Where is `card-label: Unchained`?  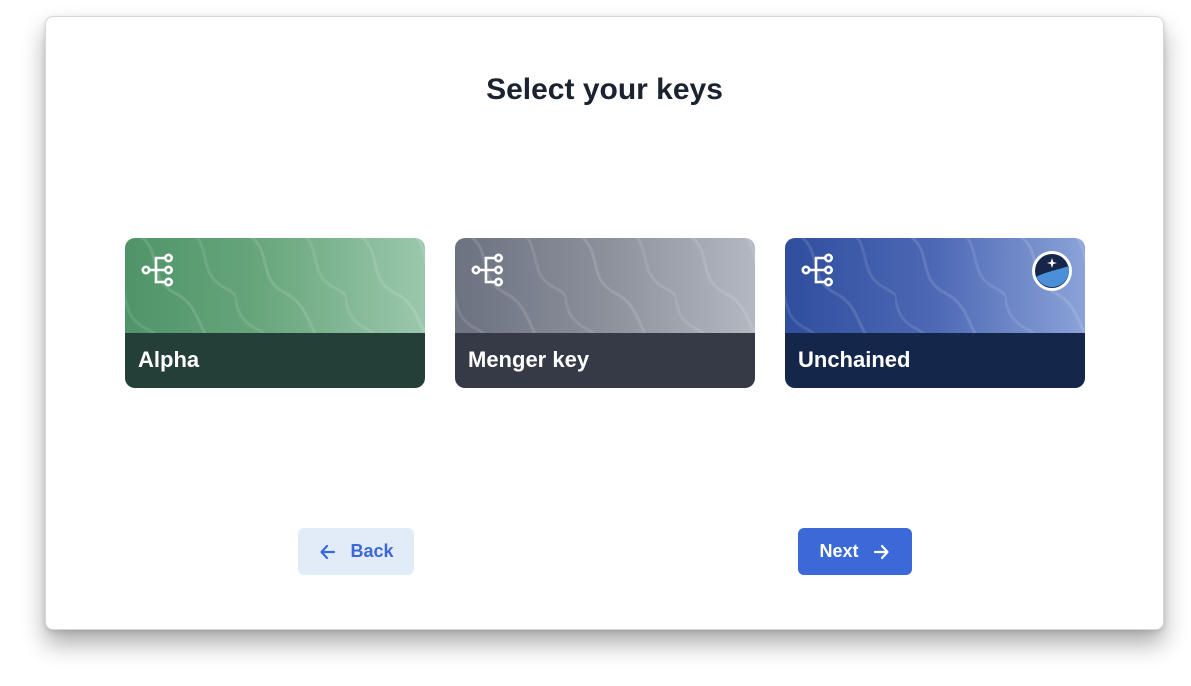 card-label: Unchained is located at coordinates (854, 359).